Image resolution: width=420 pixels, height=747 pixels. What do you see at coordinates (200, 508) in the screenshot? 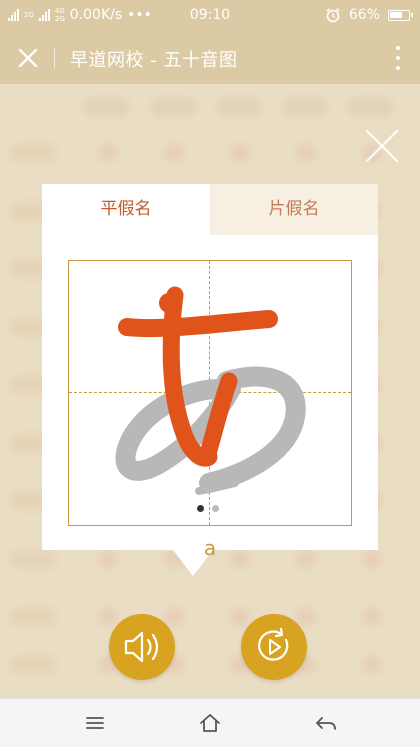
I see `page-dot-active` at bounding box center [200, 508].